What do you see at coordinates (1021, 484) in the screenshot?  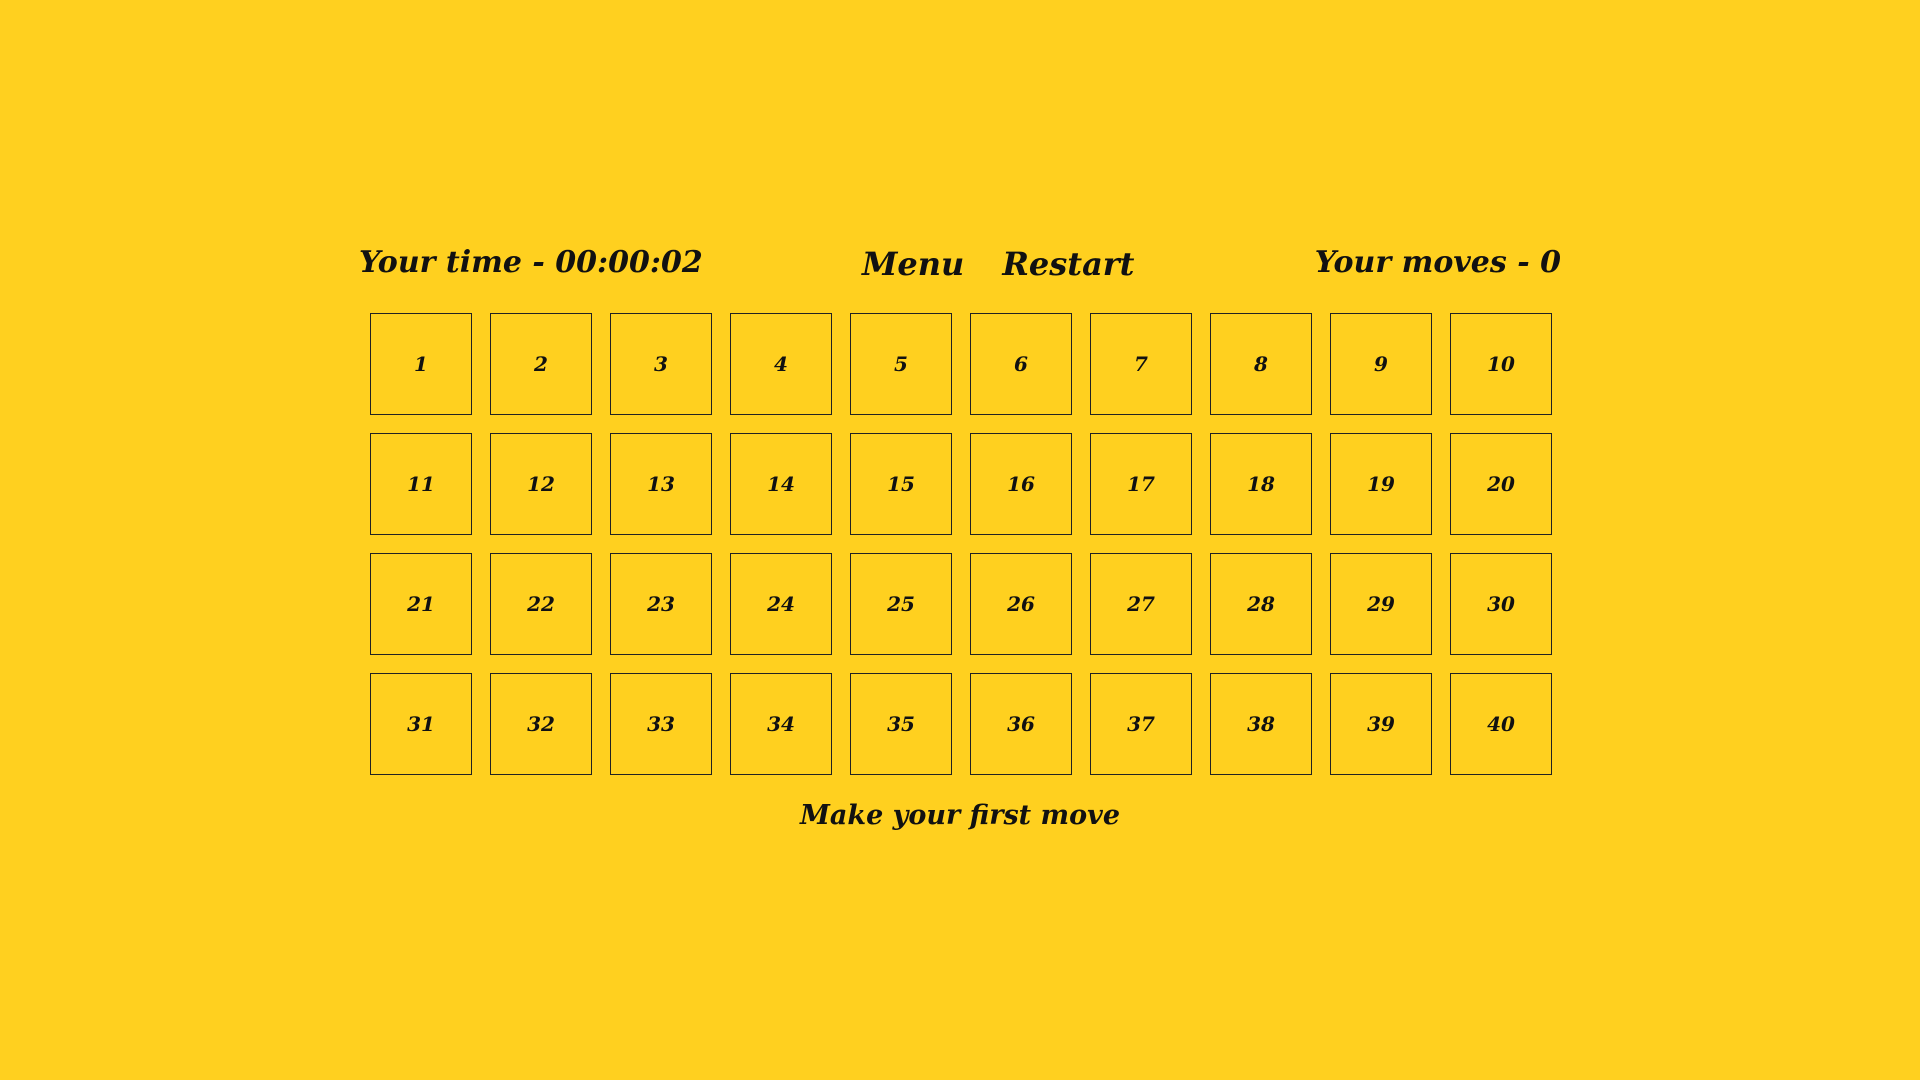 I see `board-cell: 16` at bounding box center [1021, 484].